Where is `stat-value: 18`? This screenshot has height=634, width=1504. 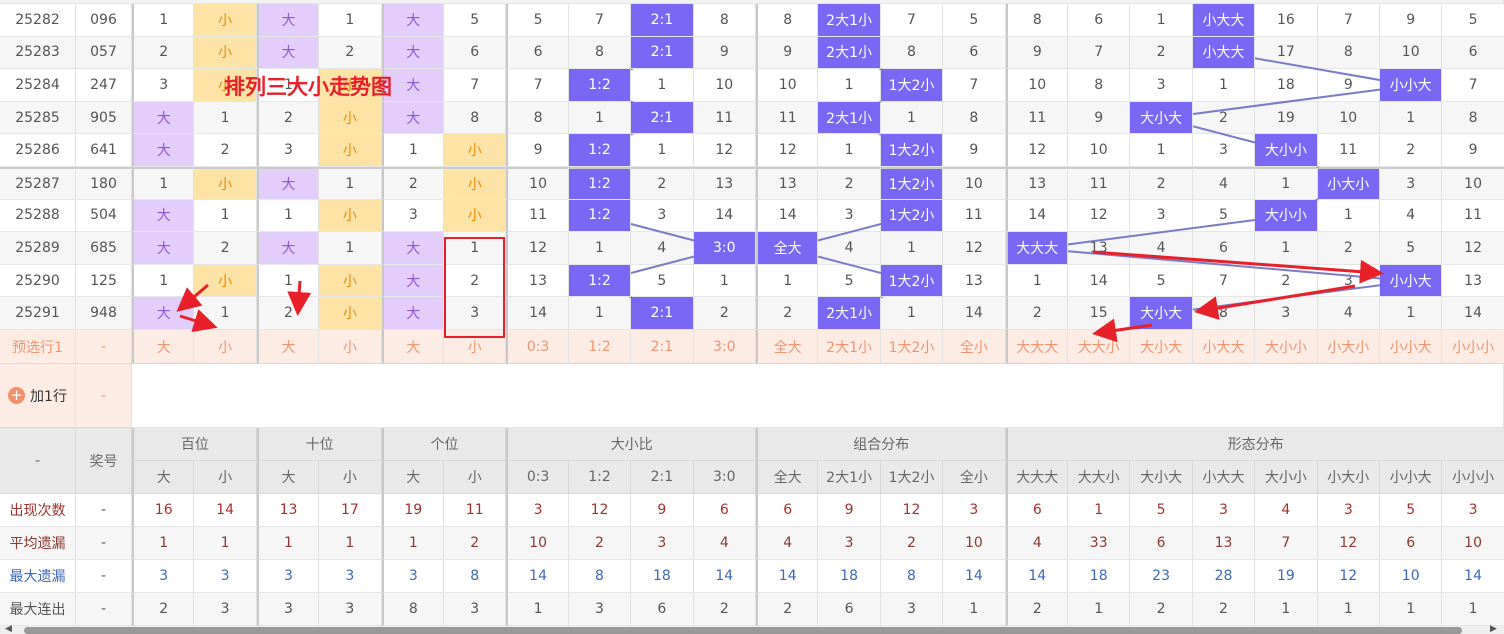 stat-value: 18 is located at coordinates (662, 576).